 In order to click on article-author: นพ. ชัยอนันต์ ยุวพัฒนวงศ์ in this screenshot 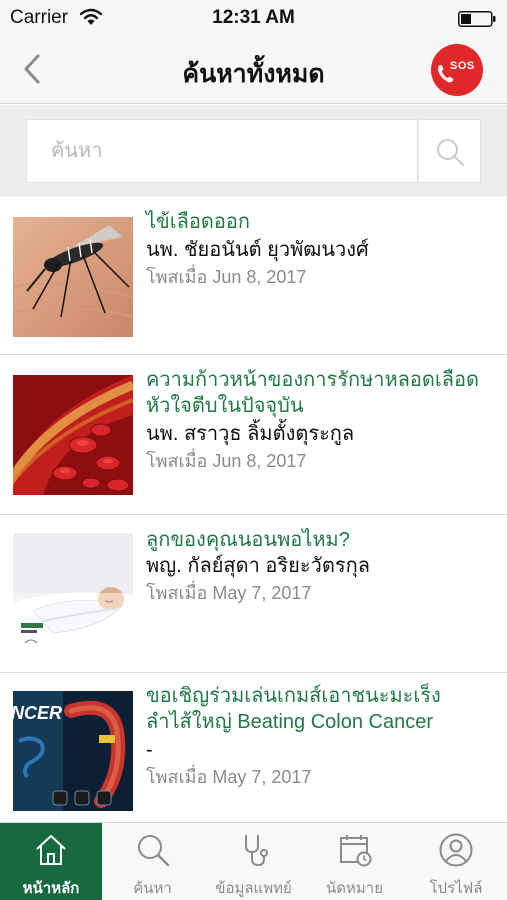, I will do `click(257, 250)`.